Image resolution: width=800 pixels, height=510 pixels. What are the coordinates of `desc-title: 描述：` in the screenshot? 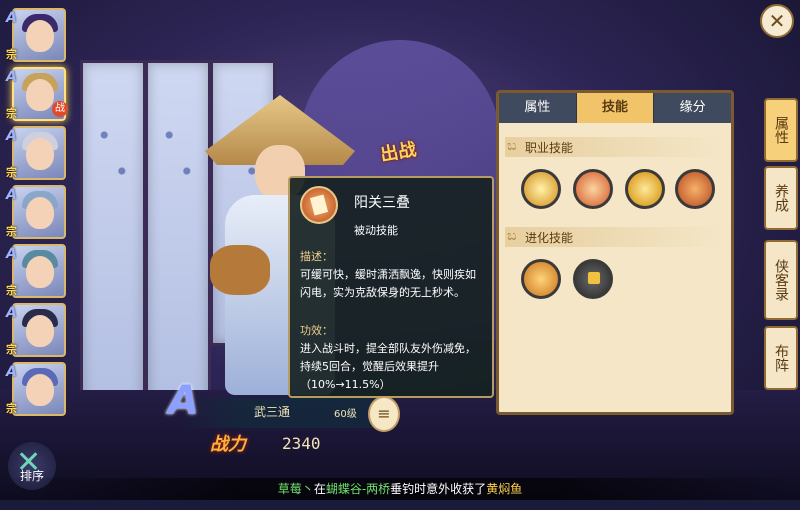 It's located at (316, 256).